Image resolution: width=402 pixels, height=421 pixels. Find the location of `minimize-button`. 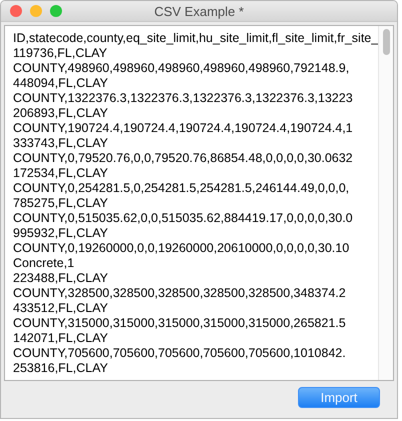

minimize-button is located at coordinates (36, 11).